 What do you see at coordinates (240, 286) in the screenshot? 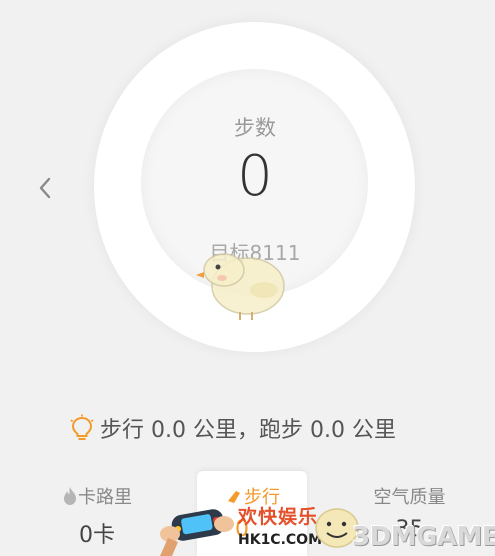
I see `chick-mascot-icon` at bounding box center [240, 286].